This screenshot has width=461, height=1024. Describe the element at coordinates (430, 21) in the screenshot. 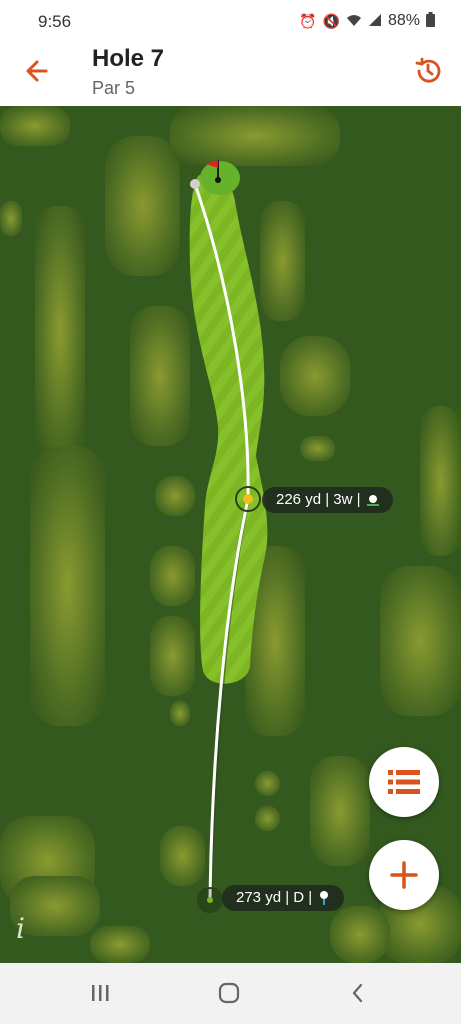

I see `battery-icon` at that location.